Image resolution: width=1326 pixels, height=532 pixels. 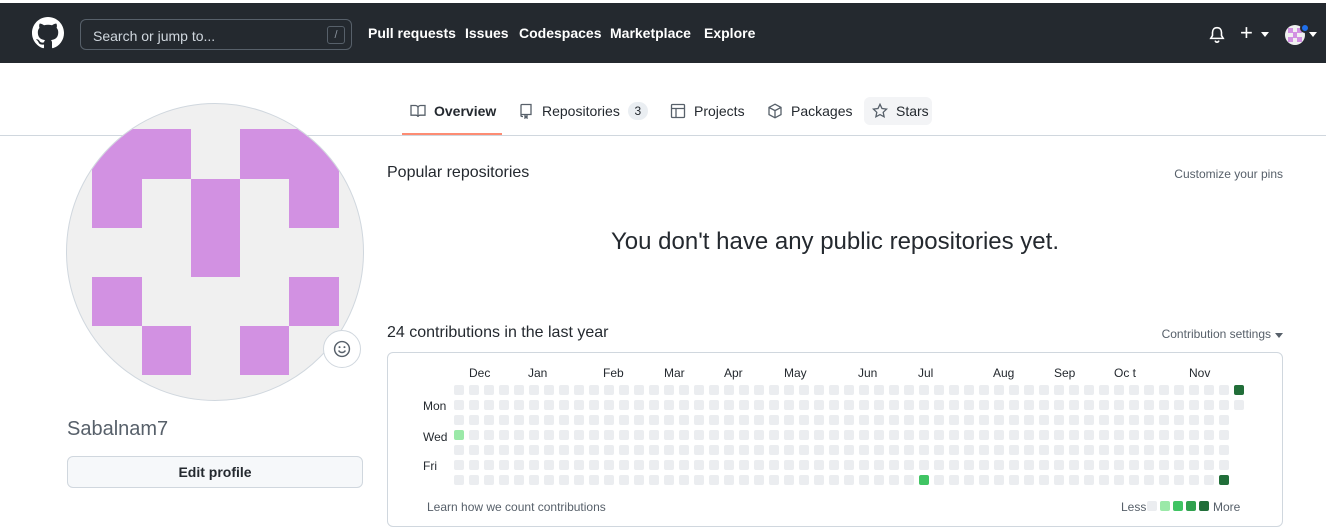 I want to click on tab-projects: Projects, so click(x=707, y=111).